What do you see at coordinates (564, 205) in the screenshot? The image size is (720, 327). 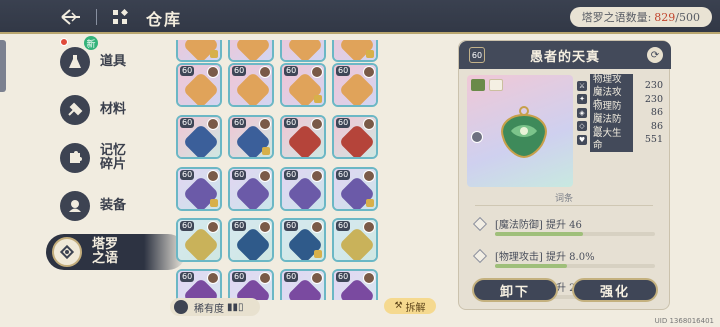 I see `entries-divider` at bounding box center [564, 205].